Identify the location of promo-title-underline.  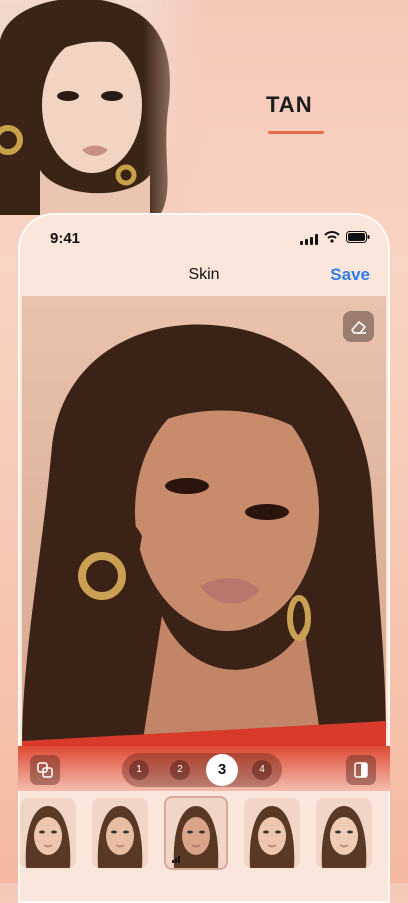
(296, 132).